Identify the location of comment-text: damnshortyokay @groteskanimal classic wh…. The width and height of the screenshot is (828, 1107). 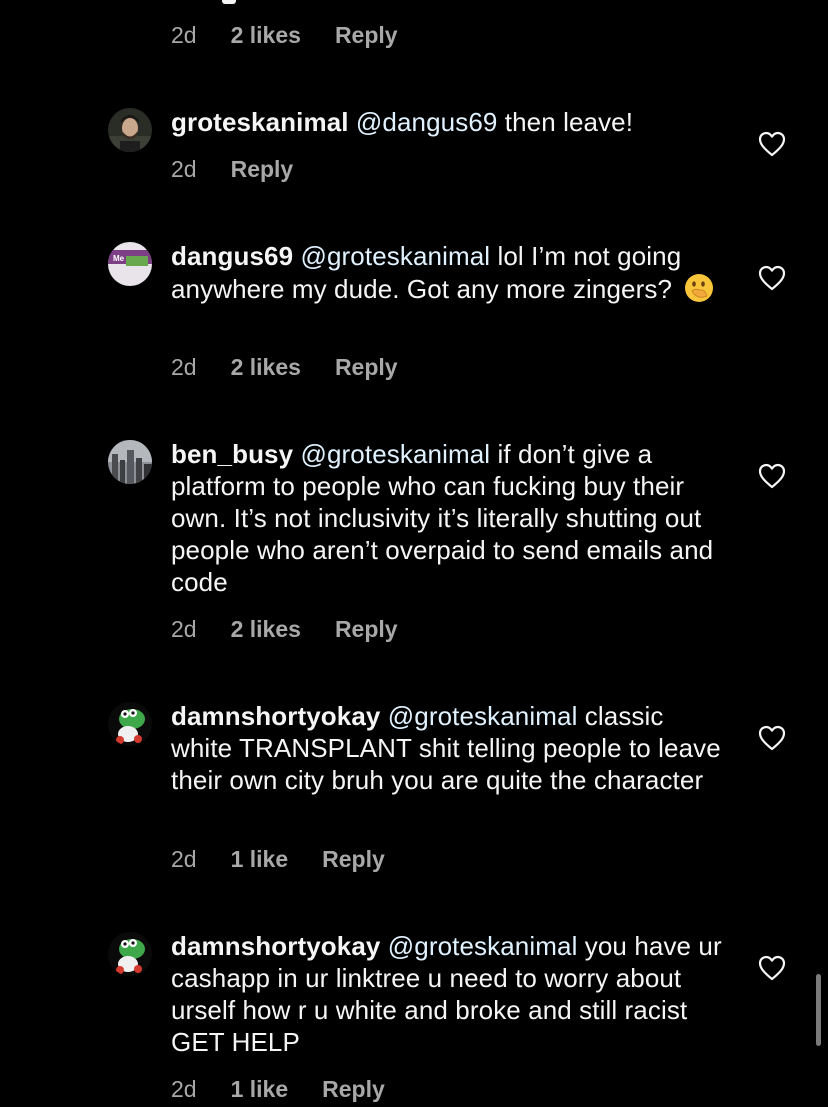
(451, 748).